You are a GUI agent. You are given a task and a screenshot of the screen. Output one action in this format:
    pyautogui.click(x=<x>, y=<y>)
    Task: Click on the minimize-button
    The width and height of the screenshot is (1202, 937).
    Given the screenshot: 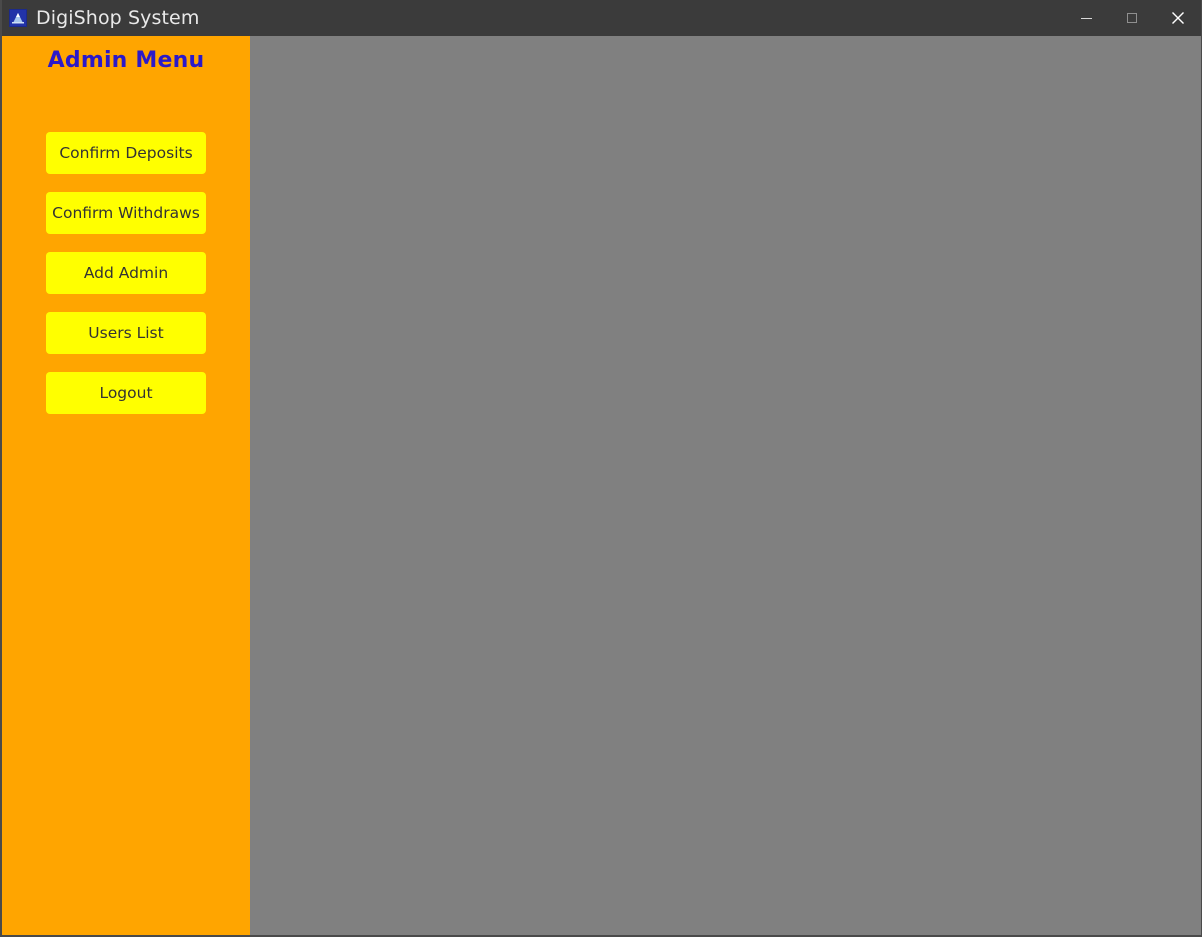 What is the action you would take?
    pyautogui.click(x=1086, y=18)
    